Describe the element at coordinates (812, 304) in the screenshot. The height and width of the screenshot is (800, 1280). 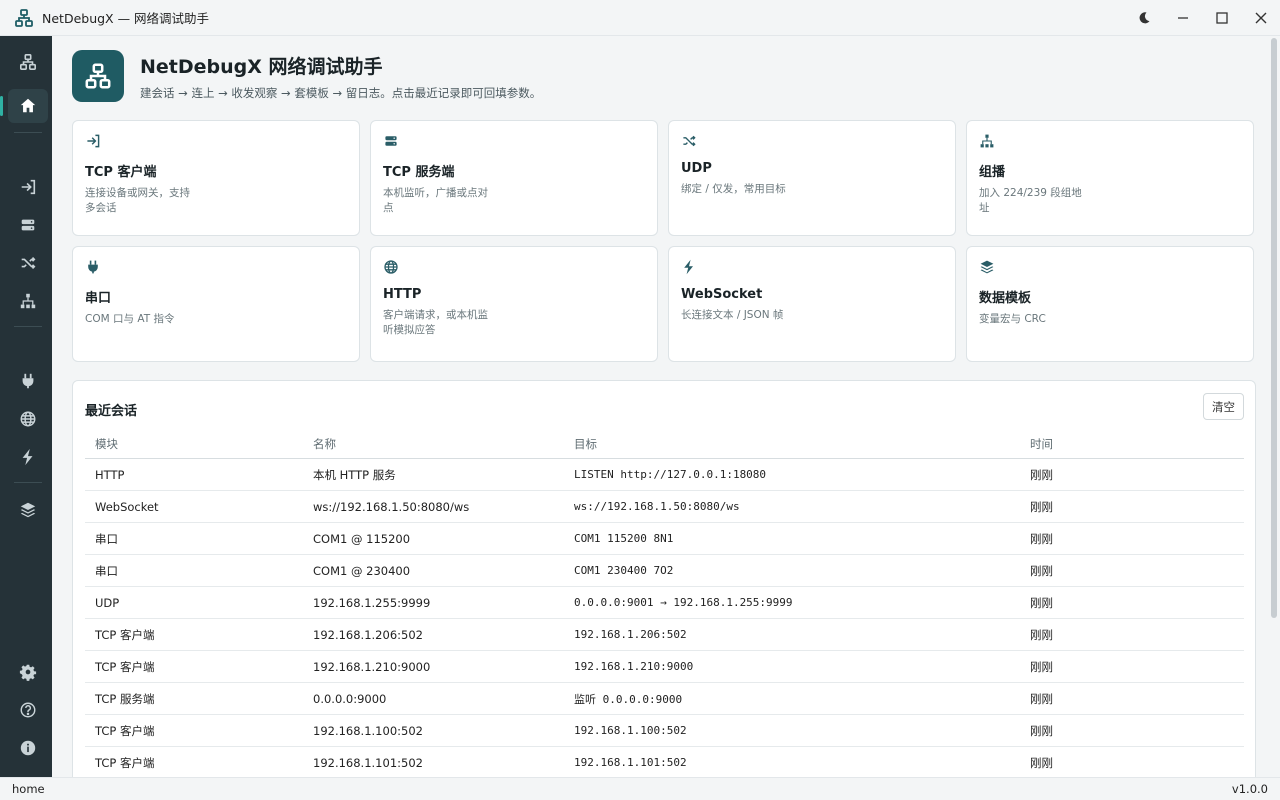
I see `card-websocket: WebSocket 长连接文本 / JSON 帧` at that location.